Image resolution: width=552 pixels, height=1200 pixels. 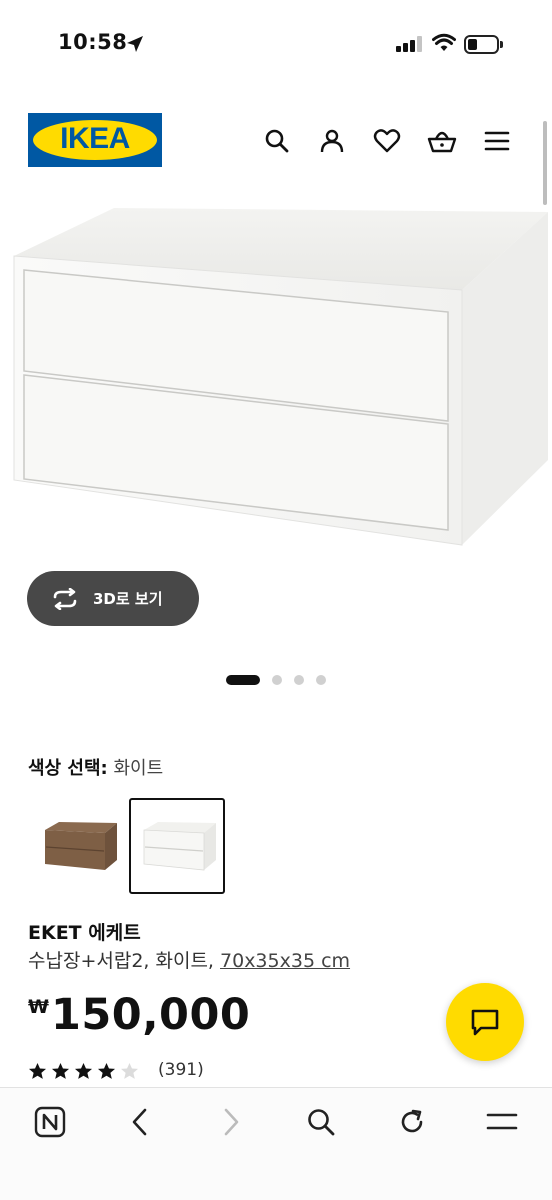 I want to click on product-desc-text: 수납장+서랍2, 화이트,, so click(x=121, y=961).